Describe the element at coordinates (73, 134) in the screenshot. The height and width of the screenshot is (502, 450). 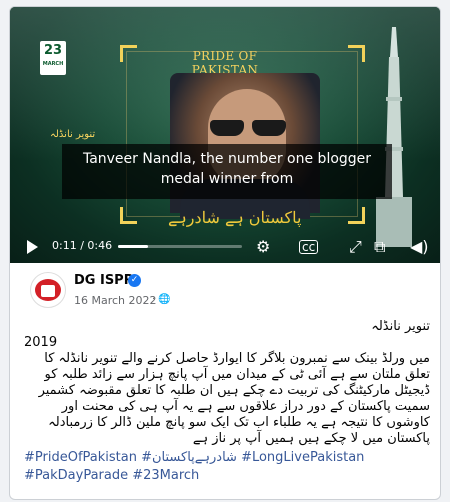
I see `side-urdu-text: تنویر نانڈلہ` at that location.